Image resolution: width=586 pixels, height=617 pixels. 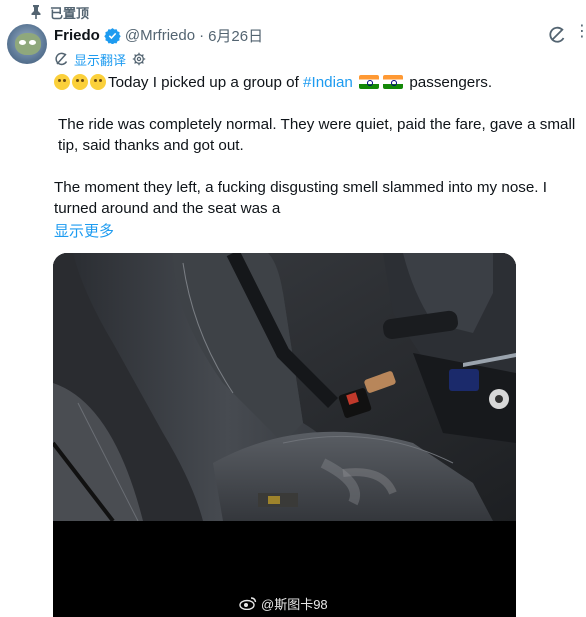 What do you see at coordinates (77, 35) in the screenshot?
I see `author-name: Friedo` at bounding box center [77, 35].